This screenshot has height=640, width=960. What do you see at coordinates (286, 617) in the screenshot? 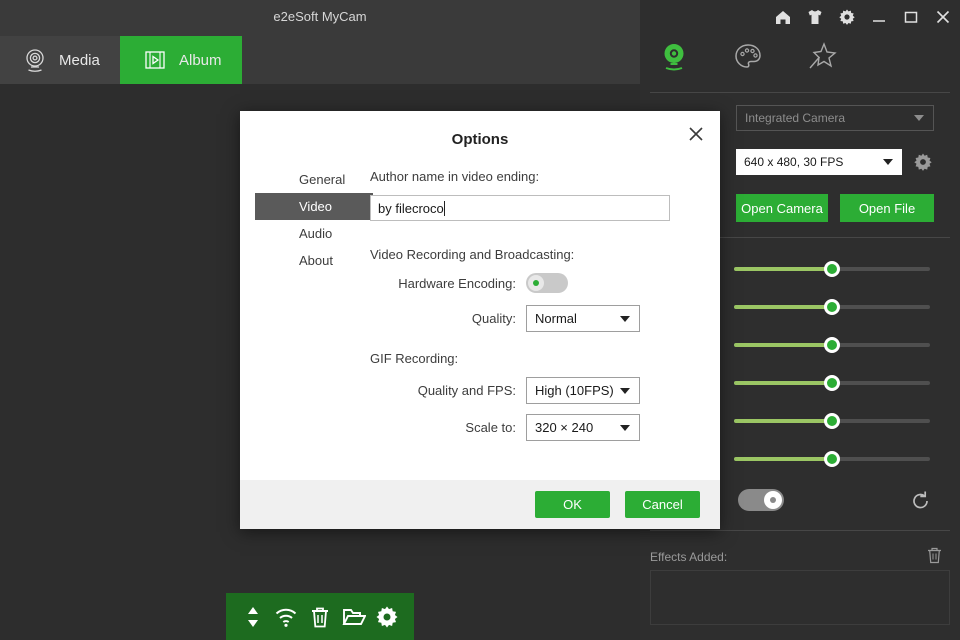
I see `wifi-icon` at bounding box center [286, 617].